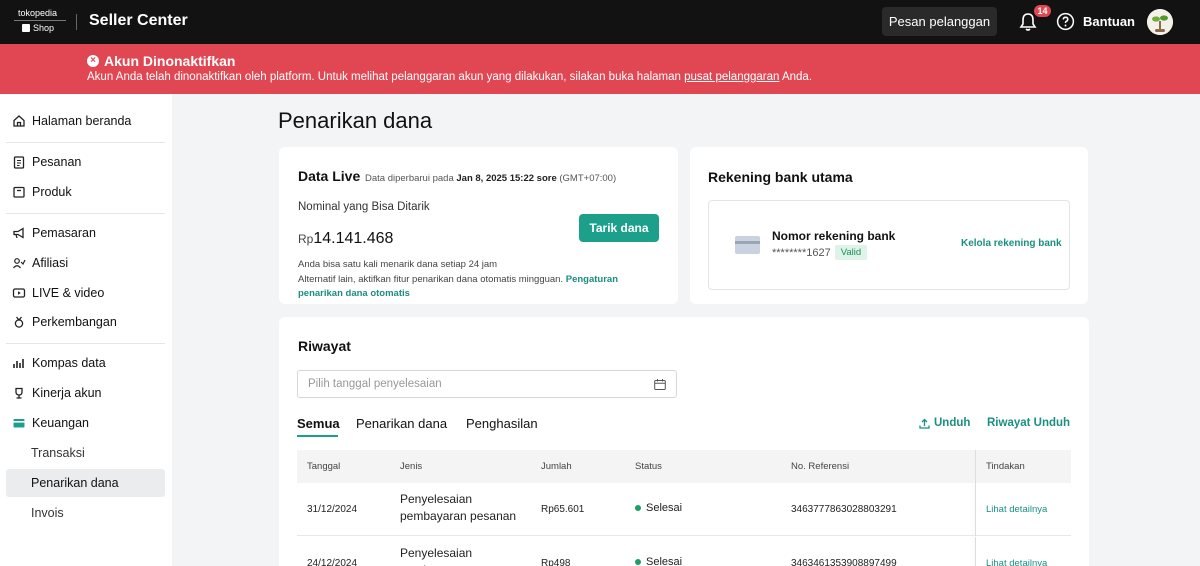  What do you see at coordinates (52, 192) in the screenshot?
I see `sidebar-item-label: Produk` at bounding box center [52, 192].